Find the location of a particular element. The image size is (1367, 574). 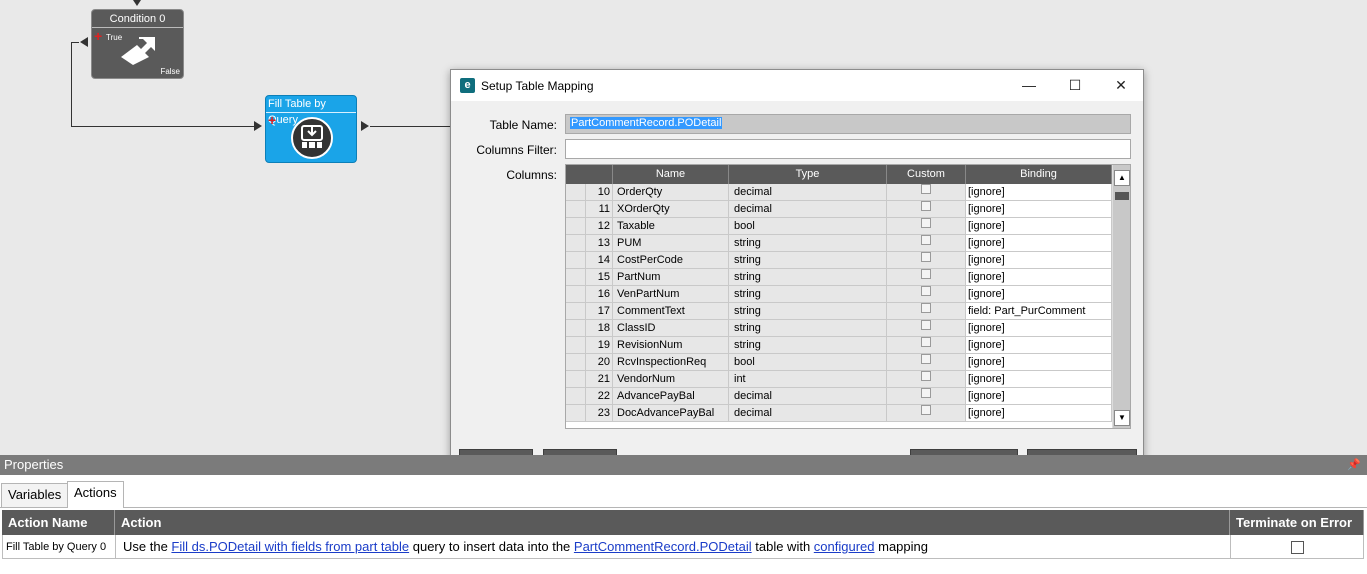

table-row: 14 CostPerCode string [ignore] is located at coordinates (839, 260).